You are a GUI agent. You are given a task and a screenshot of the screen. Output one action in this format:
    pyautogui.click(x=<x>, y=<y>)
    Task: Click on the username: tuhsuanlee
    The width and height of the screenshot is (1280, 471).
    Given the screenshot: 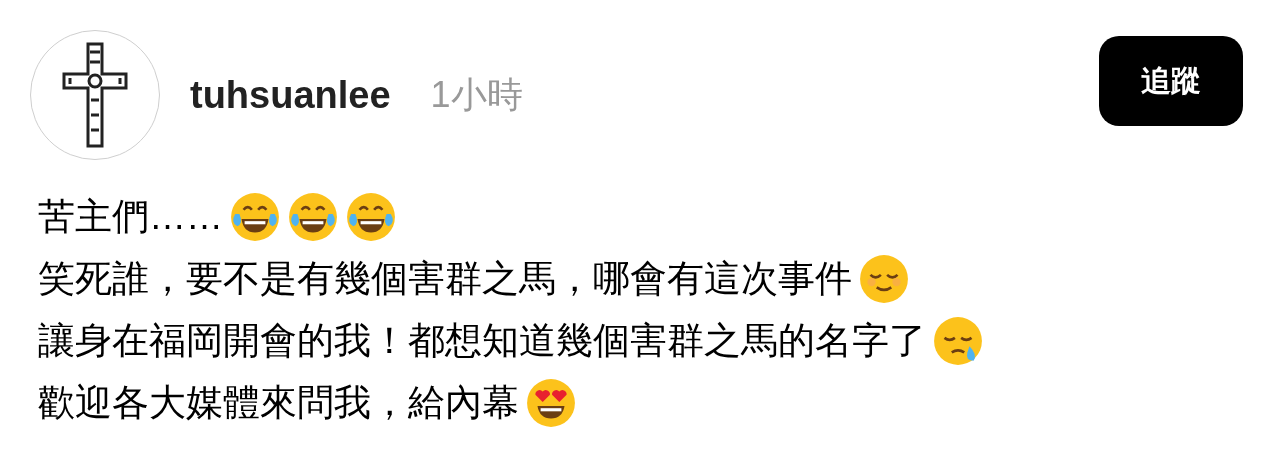 What is the action you would take?
    pyautogui.click(x=290, y=95)
    